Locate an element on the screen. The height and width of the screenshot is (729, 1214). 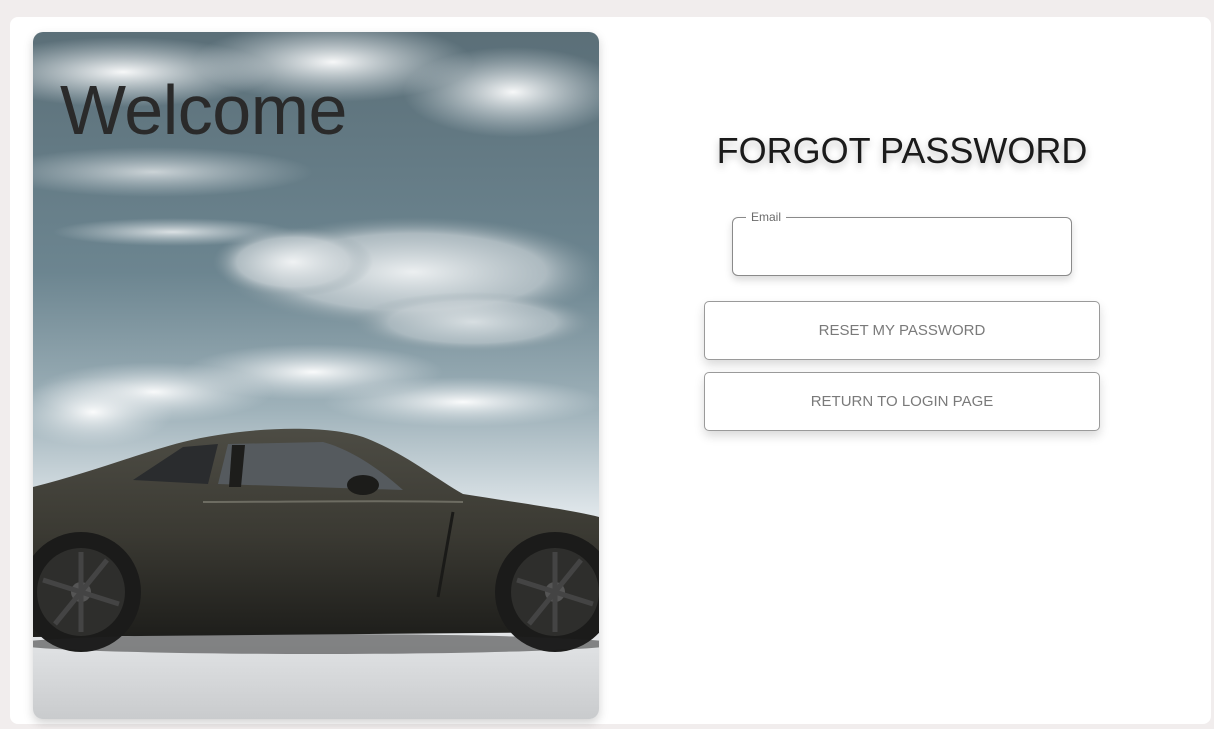
email-field: Email is located at coordinates (902, 243).